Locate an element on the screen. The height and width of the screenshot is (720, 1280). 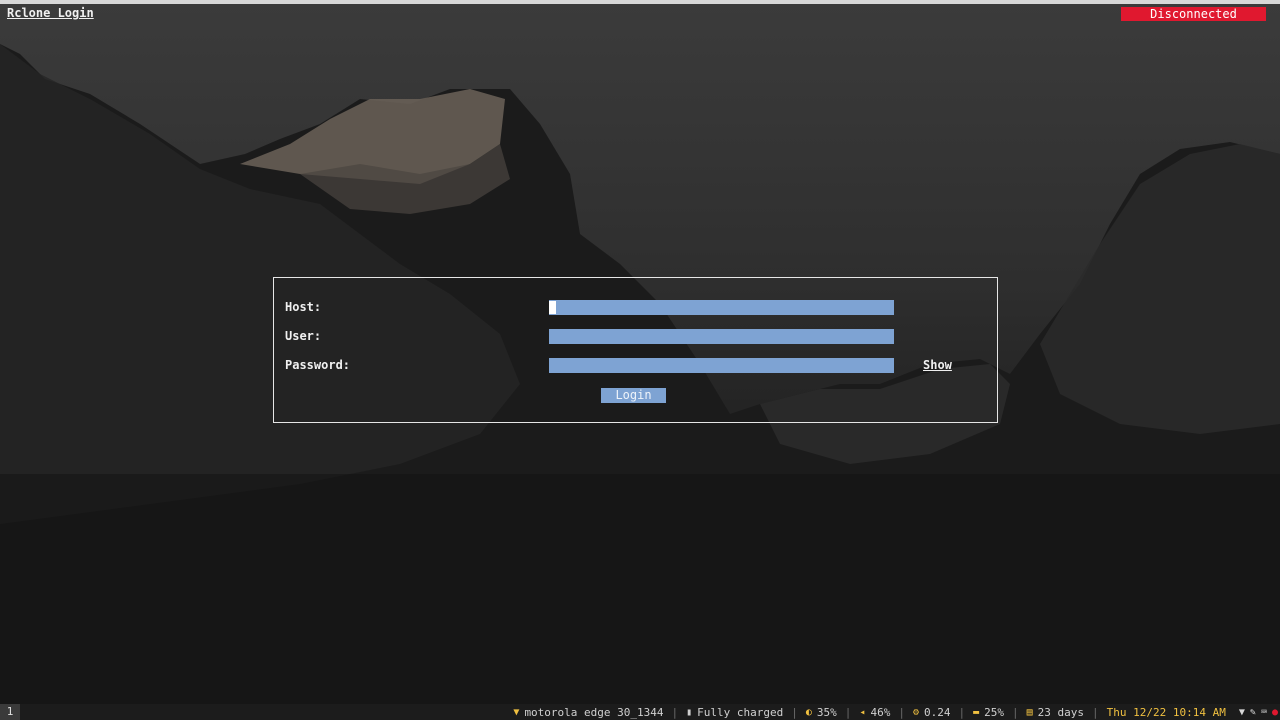
battery-status: ▮ Fully charged is located at coordinates (734, 712).